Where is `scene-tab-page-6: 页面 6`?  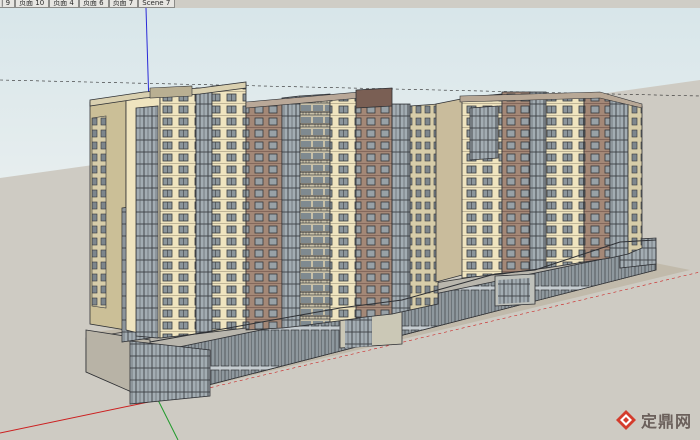 scene-tab-page-6: 页面 6 is located at coordinates (93, 4).